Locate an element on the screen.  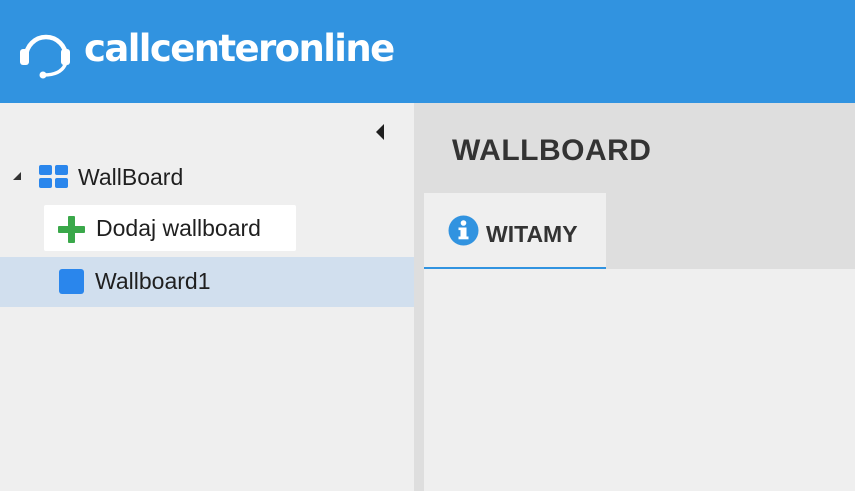
tree-expand-toggle-icon is located at coordinates (17, 176).